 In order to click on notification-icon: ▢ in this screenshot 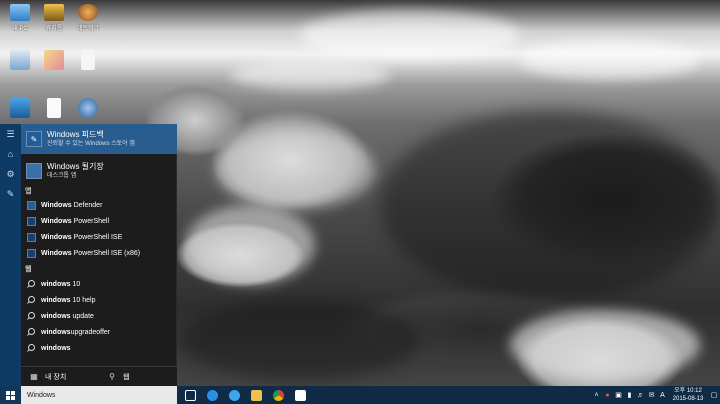, I will do `click(714, 395)`.